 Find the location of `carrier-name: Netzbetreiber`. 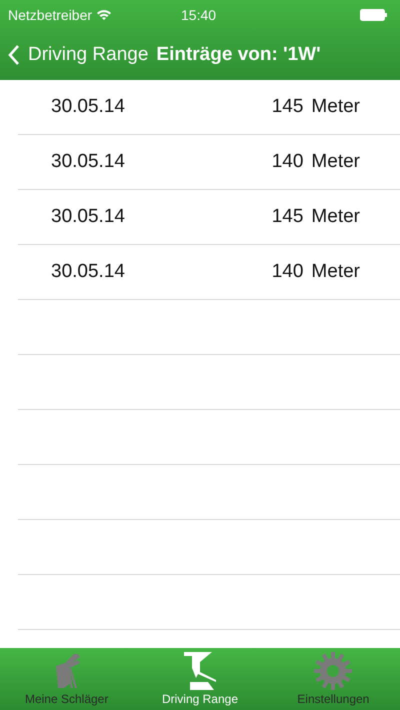

carrier-name: Netzbetreiber is located at coordinates (50, 15).